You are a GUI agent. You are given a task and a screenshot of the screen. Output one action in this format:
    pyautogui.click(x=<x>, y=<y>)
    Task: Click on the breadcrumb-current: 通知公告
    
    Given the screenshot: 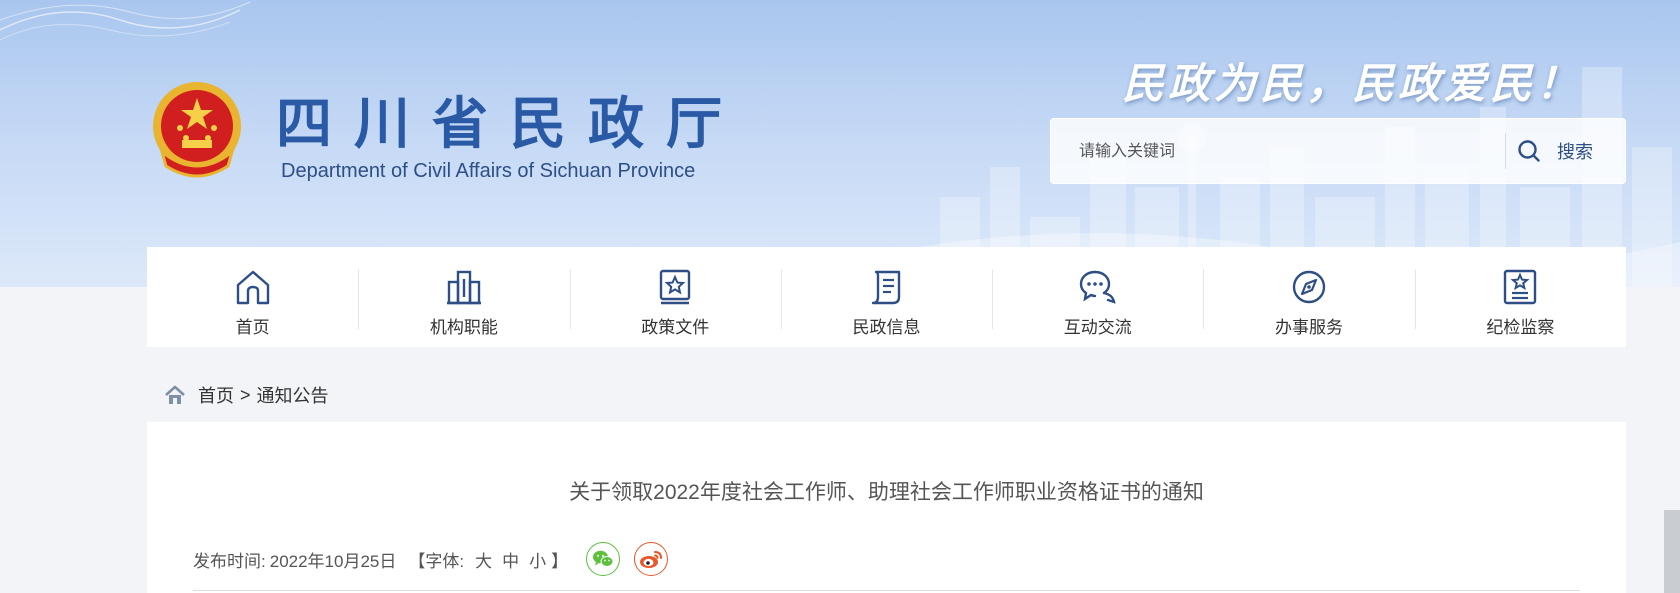 What is the action you would take?
    pyautogui.click(x=293, y=395)
    